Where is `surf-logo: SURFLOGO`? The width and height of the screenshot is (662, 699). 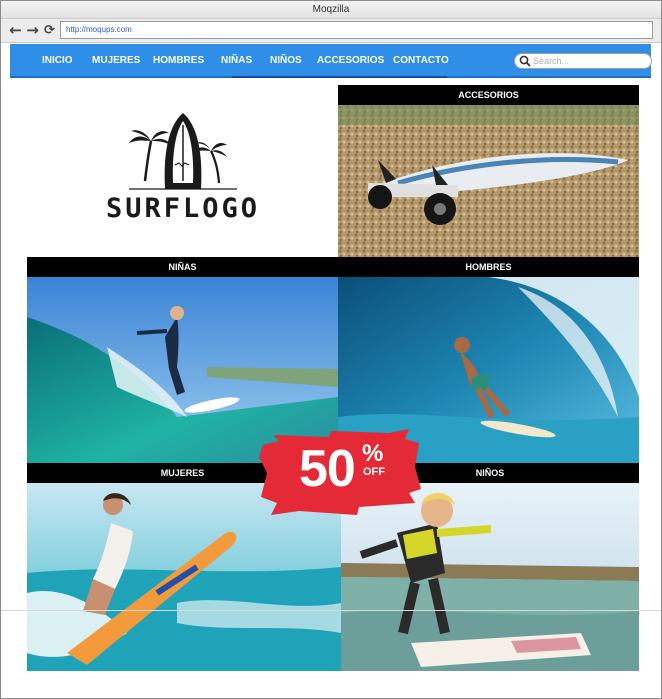 surf-logo: SURFLOGO is located at coordinates (183, 171).